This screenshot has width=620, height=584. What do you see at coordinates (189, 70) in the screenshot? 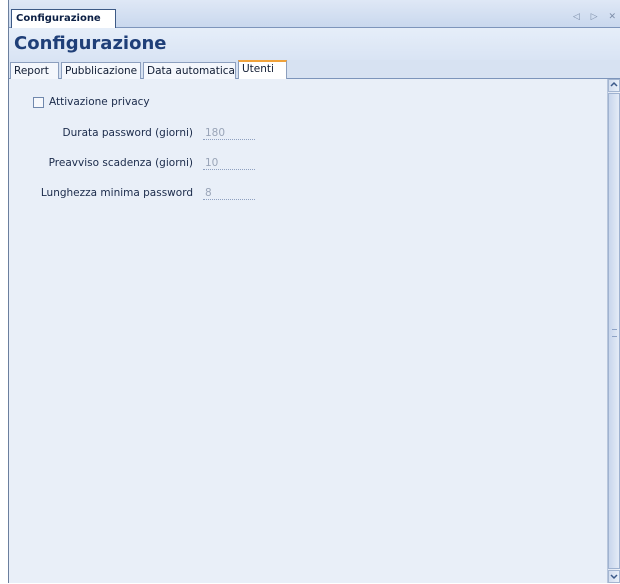
I see `tab-data-automatica: Data automatica` at bounding box center [189, 70].